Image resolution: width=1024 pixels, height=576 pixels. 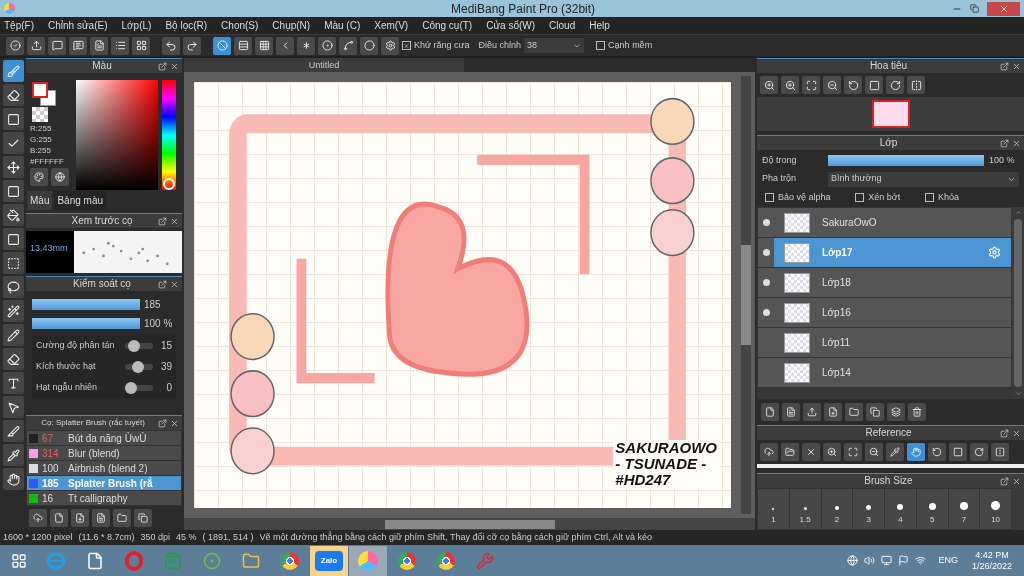 What do you see at coordinates (158, 324) in the screenshot?
I see `slider-value: 100 %` at bounding box center [158, 324].